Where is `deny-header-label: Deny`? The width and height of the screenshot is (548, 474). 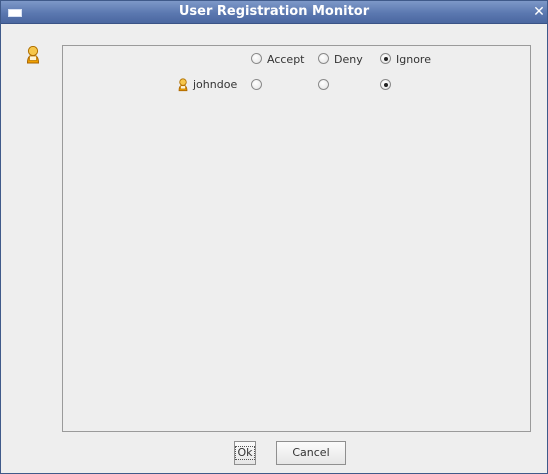 deny-header-label: Deny is located at coordinates (348, 59).